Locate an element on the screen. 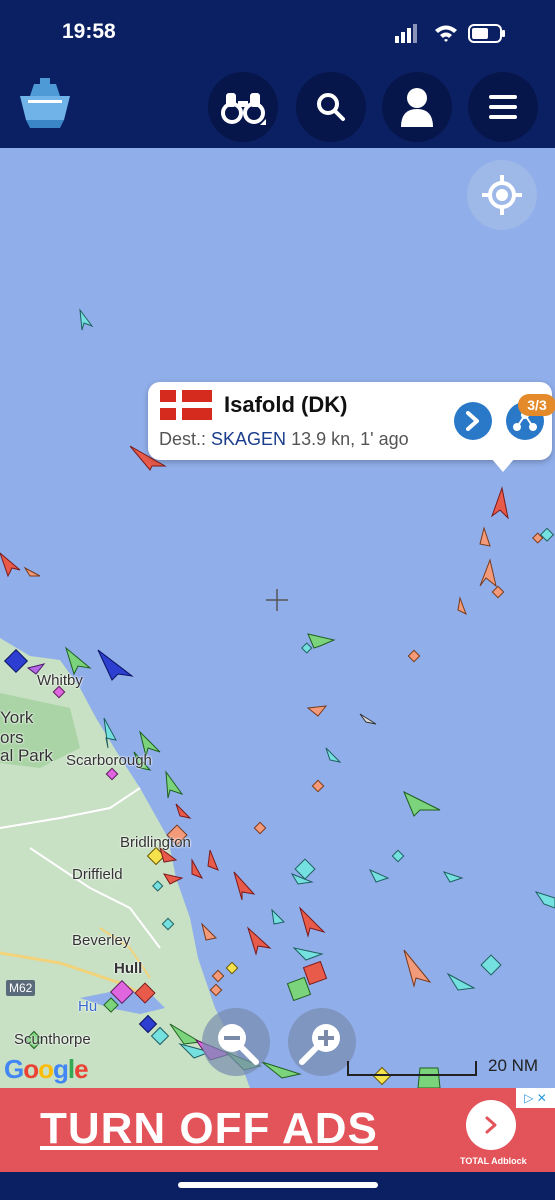 The height and width of the screenshot is (1200, 555). place-label-driffield: Driffield is located at coordinates (97, 874).